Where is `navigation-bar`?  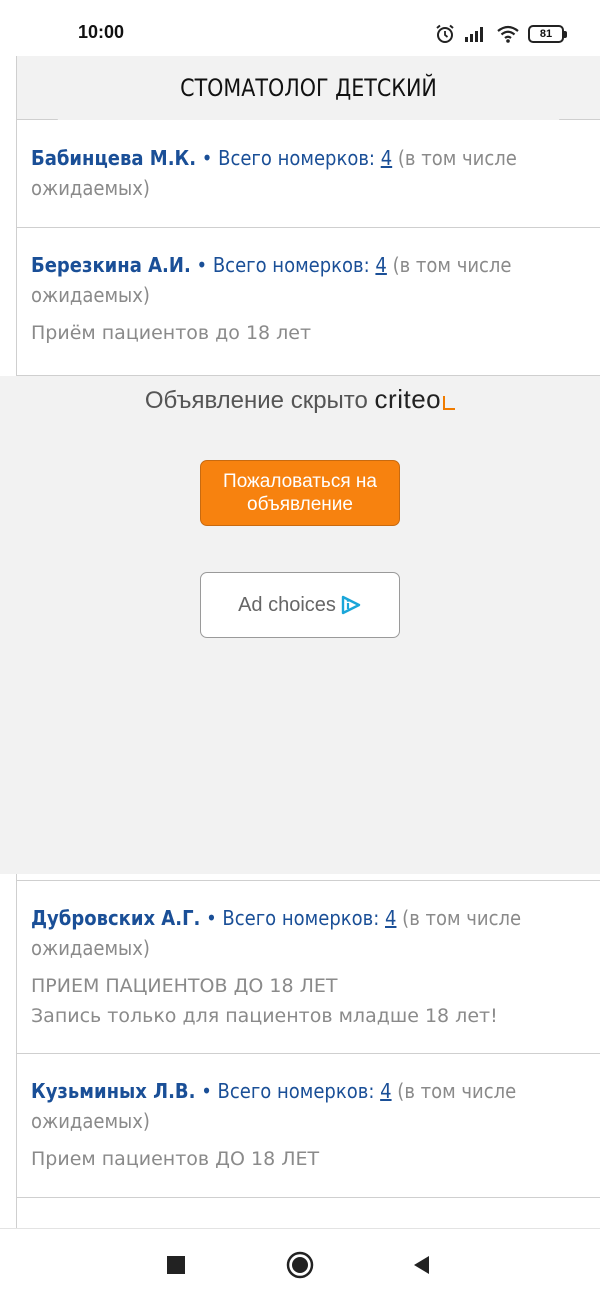
navigation-bar is located at coordinates (300, 1263).